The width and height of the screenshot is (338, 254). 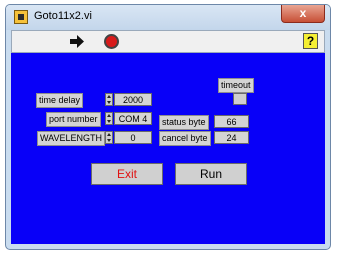 I want to click on time-delay-label: time delay, so click(x=60, y=100).